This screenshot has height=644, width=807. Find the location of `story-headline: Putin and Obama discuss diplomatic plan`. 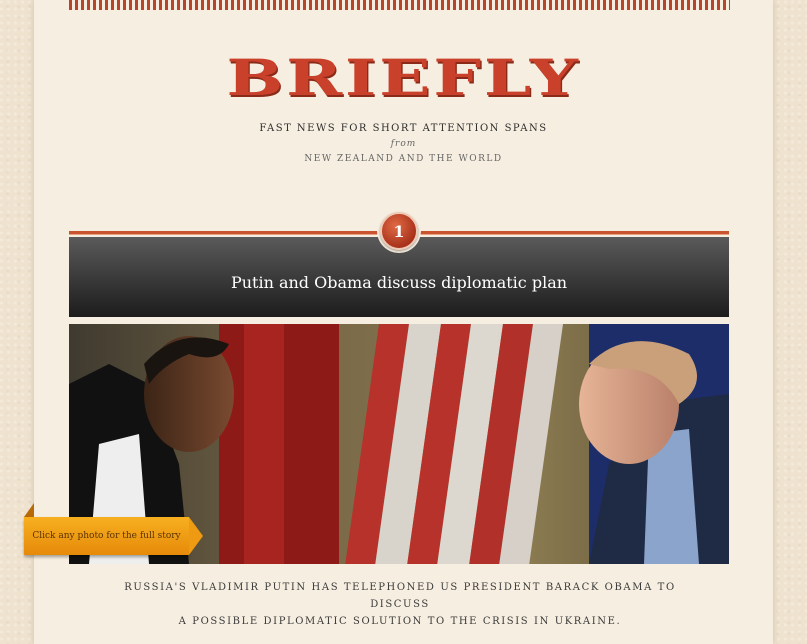

story-headline: Putin and Obama discuss diplomatic plan is located at coordinates (399, 282).